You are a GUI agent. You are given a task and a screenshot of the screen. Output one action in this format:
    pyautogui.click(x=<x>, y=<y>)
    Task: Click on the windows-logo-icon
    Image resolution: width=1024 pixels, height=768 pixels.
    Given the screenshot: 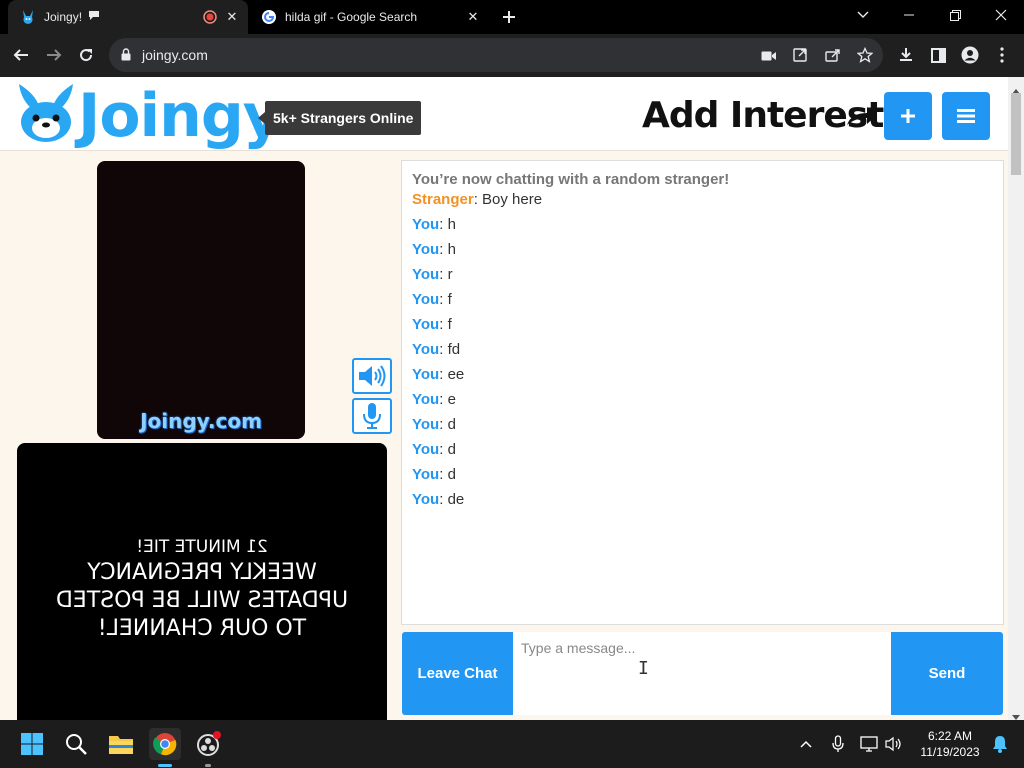 What is the action you would take?
    pyautogui.click(x=32, y=744)
    